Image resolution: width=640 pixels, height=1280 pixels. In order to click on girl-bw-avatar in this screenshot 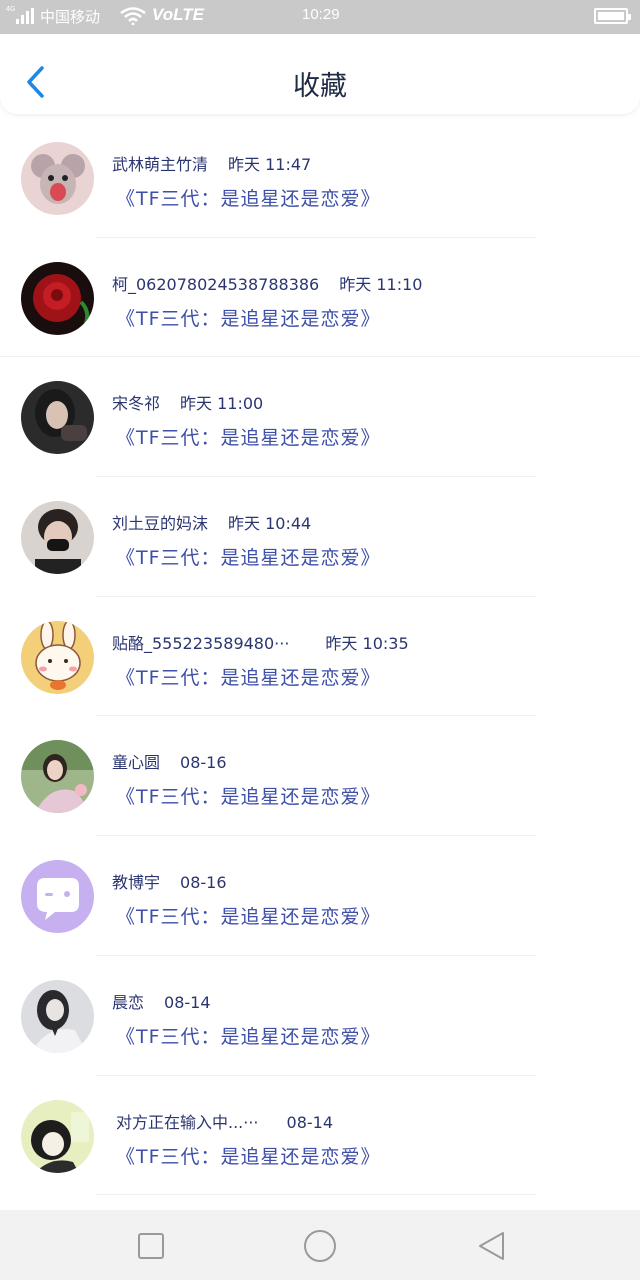, I will do `click(57, 1016)`.